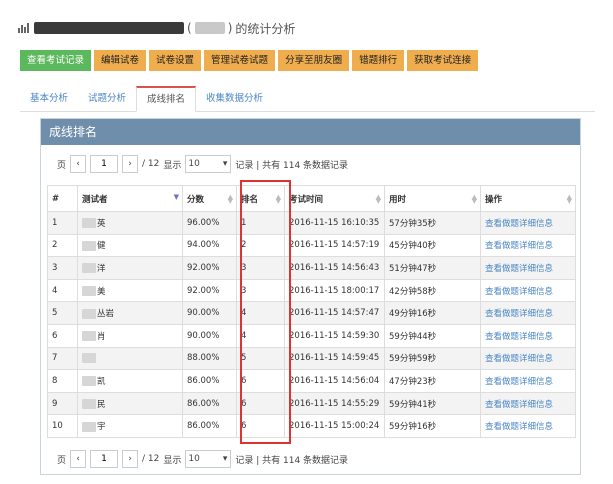 This screenshot has width=613, height=484. I want to click on col-rank: 排名 ▲ ▼, so click(260, 198).